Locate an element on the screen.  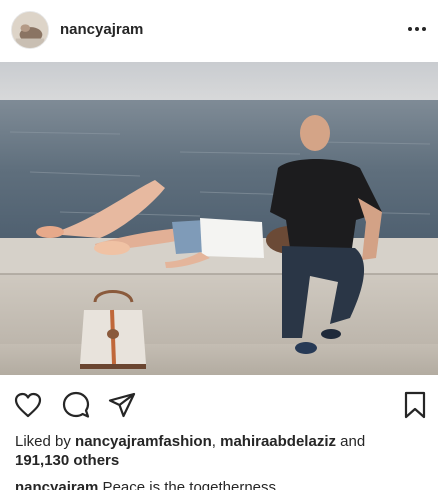
post-username: nancyajram is located at coordinates (101, 29).